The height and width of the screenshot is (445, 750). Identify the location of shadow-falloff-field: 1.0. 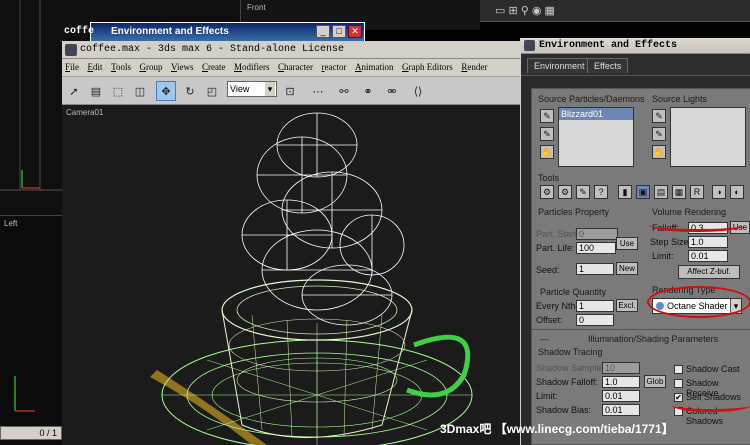
(621, 382).